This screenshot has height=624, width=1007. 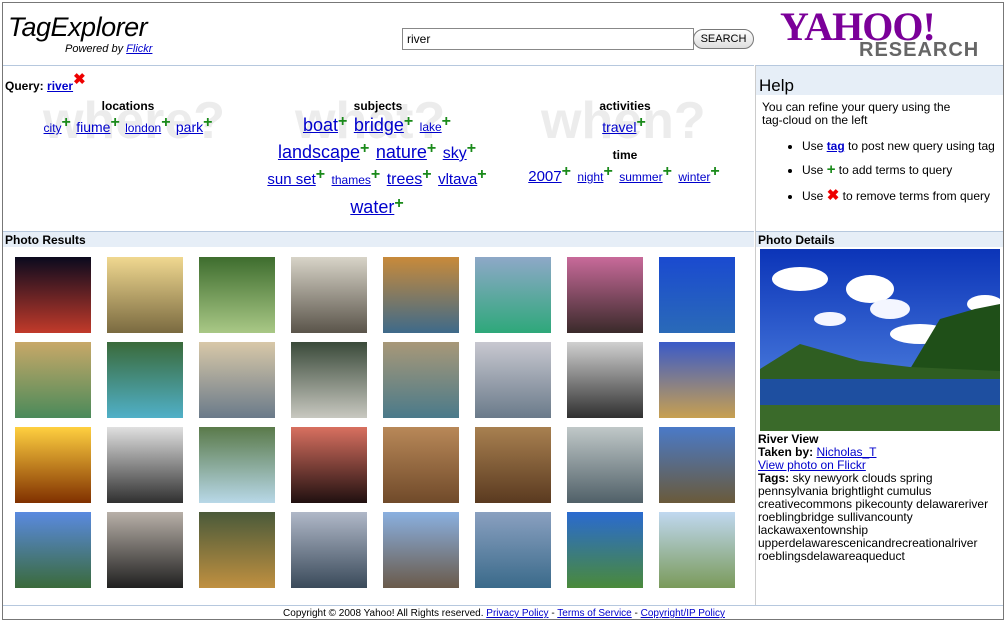 I want to click on powered-by-label: Powered by, so click(x=94, y=49).